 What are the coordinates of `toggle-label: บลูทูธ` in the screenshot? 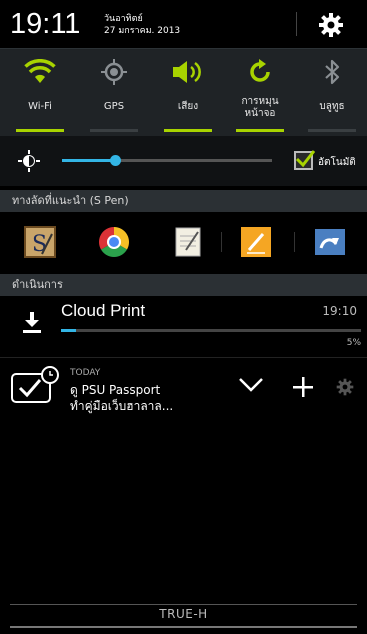 It's located at (332, 106).